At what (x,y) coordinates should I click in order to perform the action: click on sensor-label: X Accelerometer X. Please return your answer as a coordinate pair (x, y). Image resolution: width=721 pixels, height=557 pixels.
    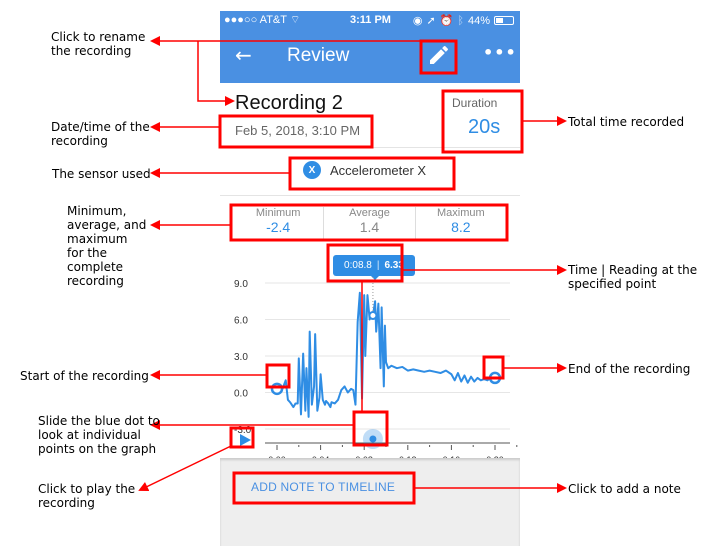
    Looking at the image, I should click on (364, 170).